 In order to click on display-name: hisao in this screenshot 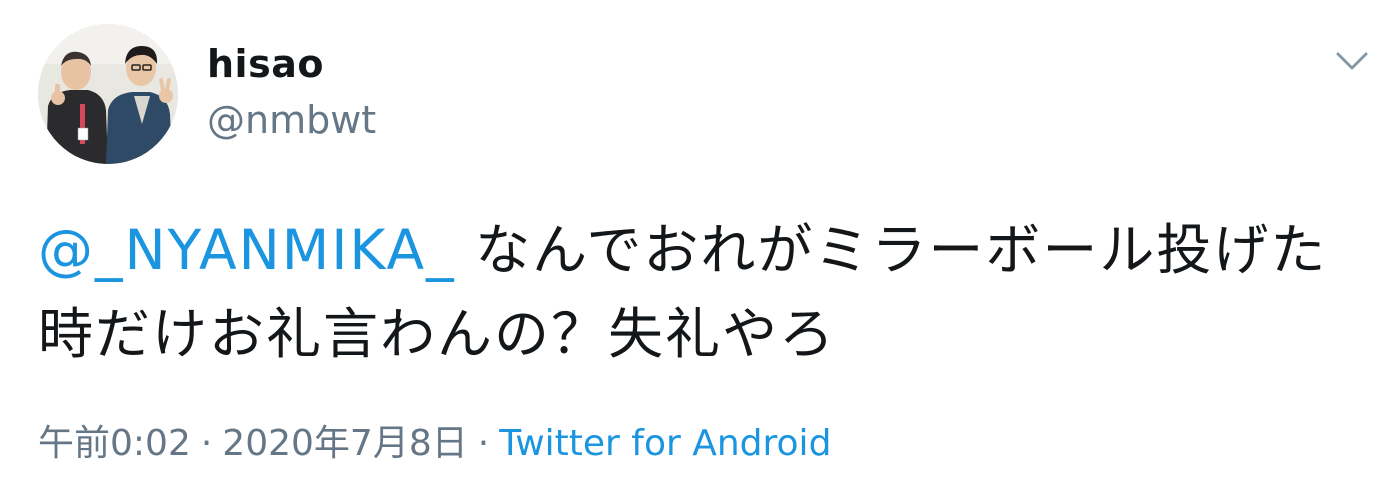, I will do `click(265, 64)`.